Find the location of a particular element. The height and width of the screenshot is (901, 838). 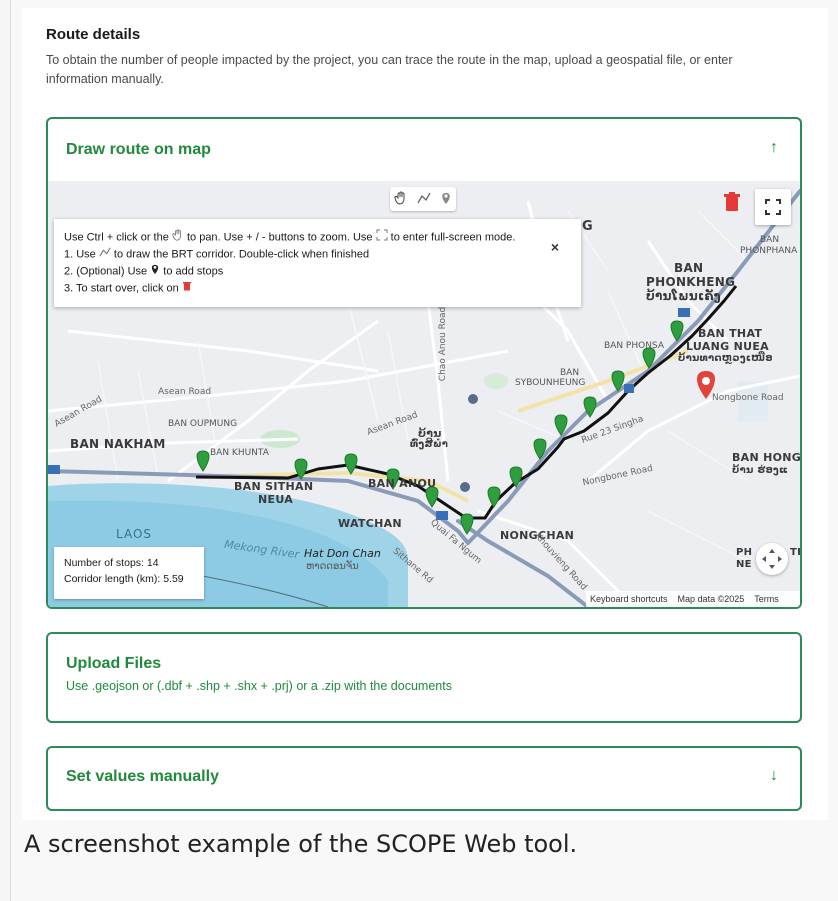

map-label: NE is located at coordinates (744, 564).